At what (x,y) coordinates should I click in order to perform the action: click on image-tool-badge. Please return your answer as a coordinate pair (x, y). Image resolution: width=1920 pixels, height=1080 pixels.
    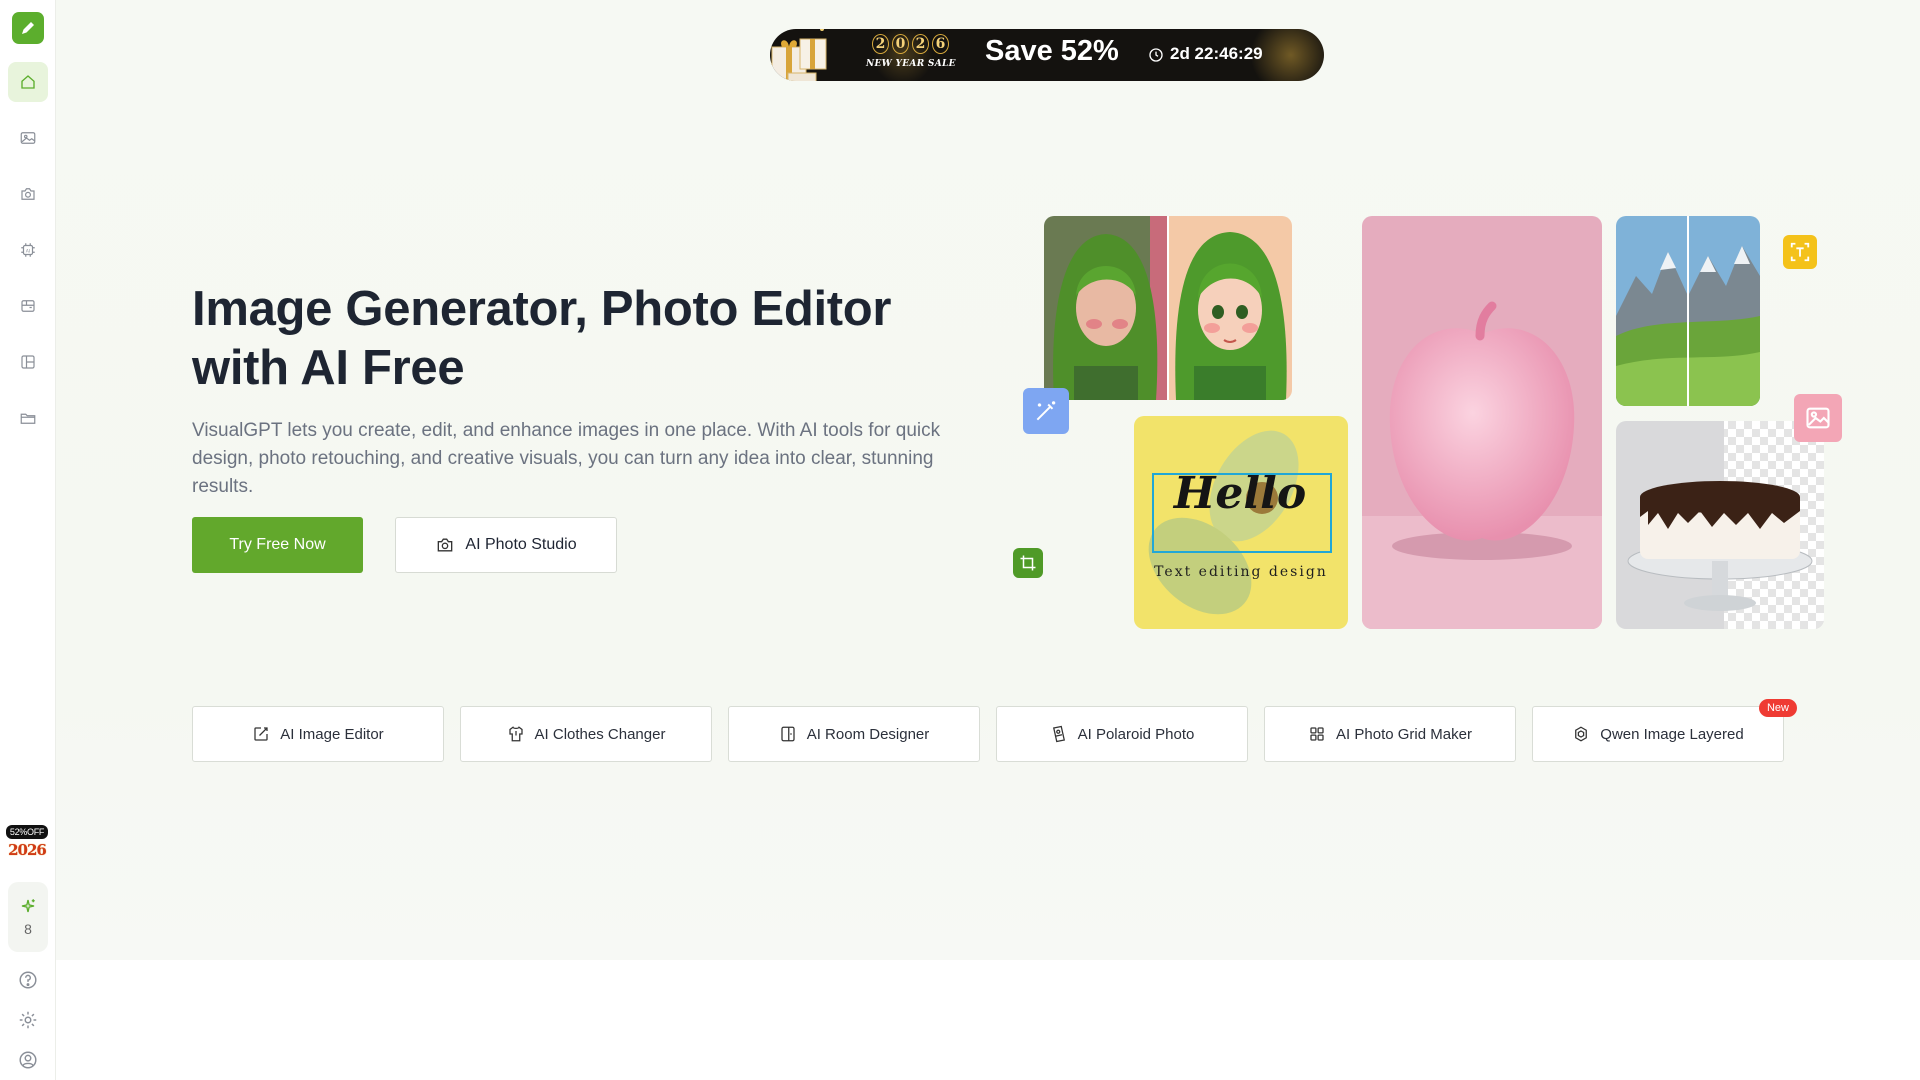
    Looking at the image, I should click on (1818, 418).